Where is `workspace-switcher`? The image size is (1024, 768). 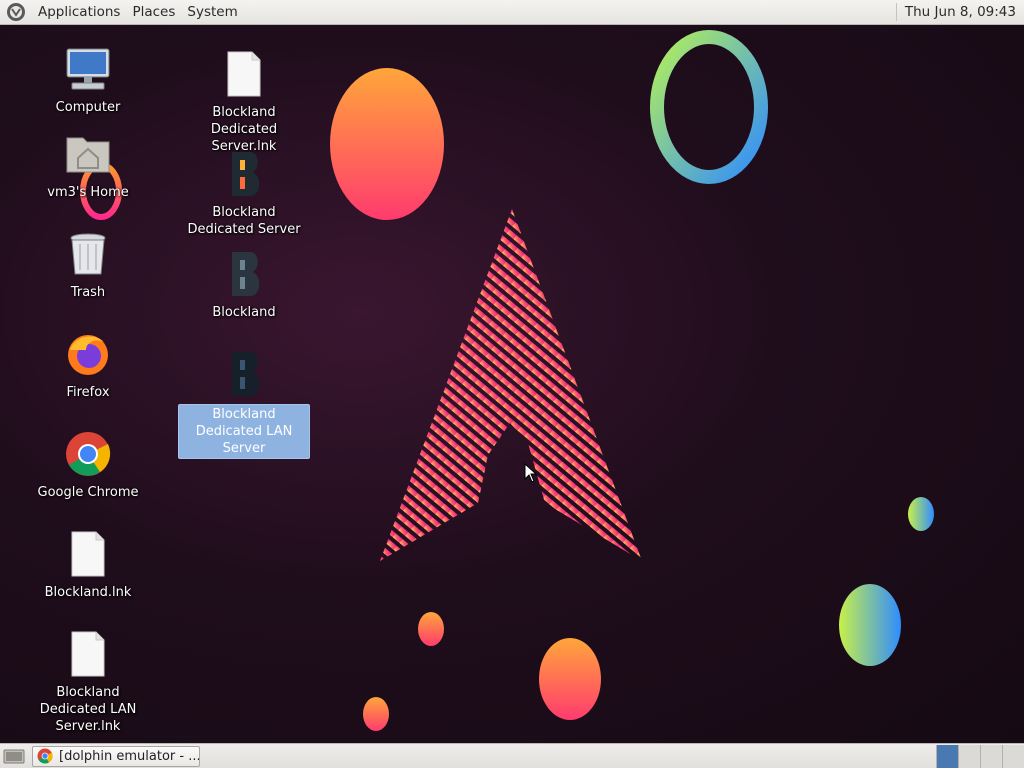 workspace-switcher is located at coordinates (980, 756).